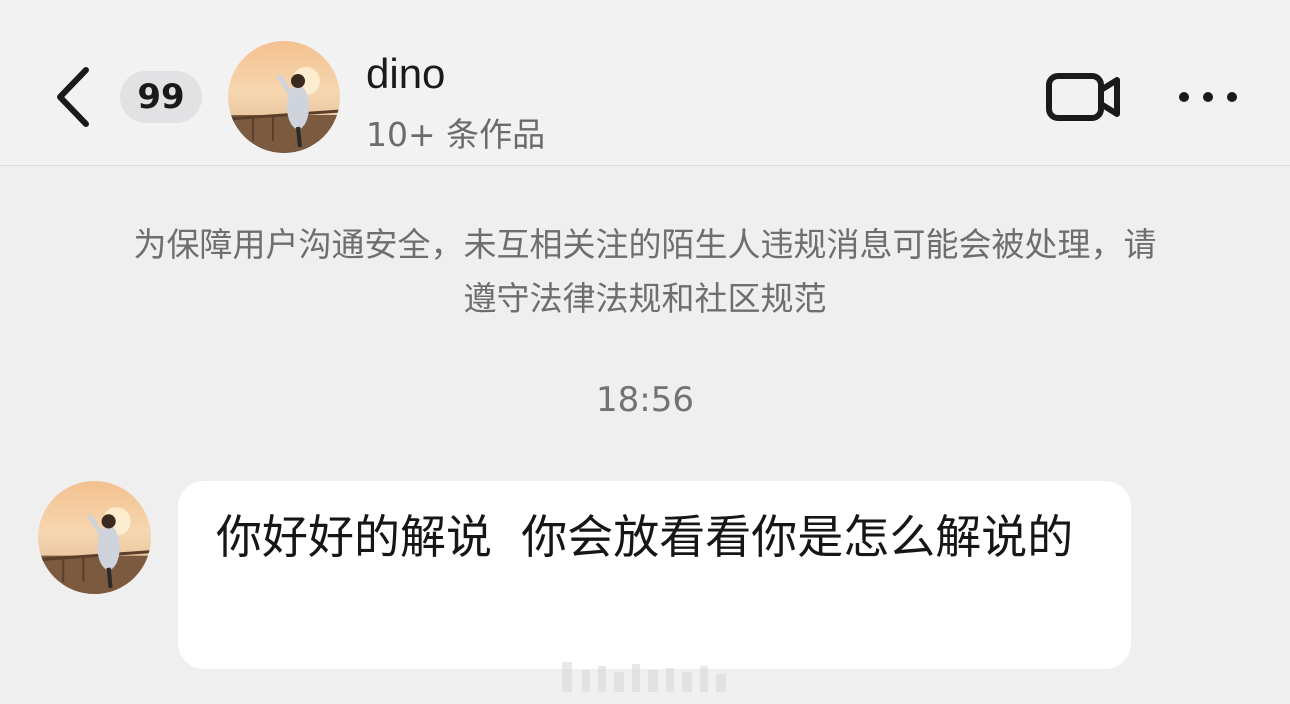 The height and width of the screenshot is (704, 1290). What do you see at coordinates (645, 537) in the screenshot?
I see `message-text: 你好好的解说 你会放看看你是怎么解说的` at bounding box center [645, 537].